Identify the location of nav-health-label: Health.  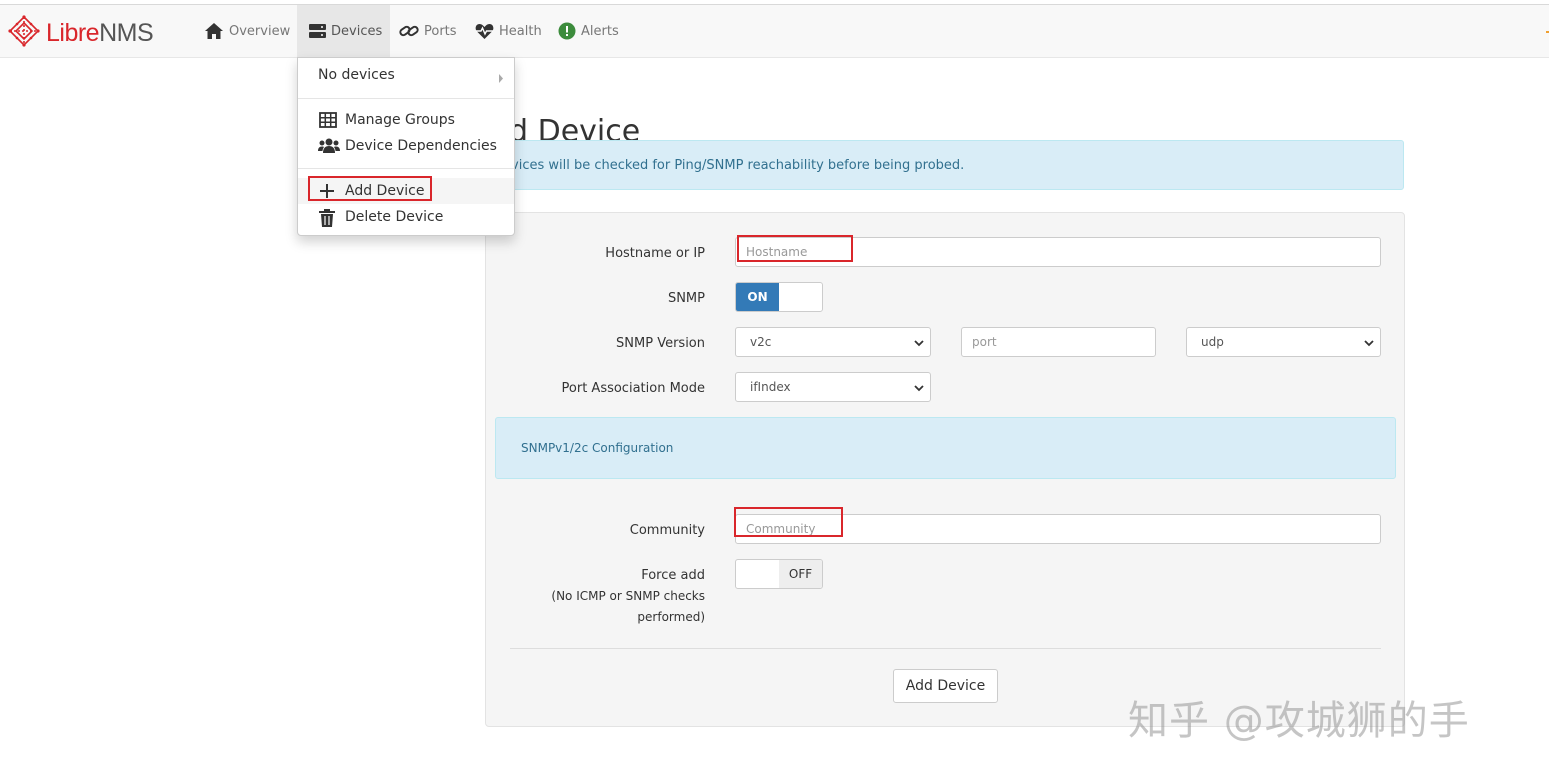
(520, 31).